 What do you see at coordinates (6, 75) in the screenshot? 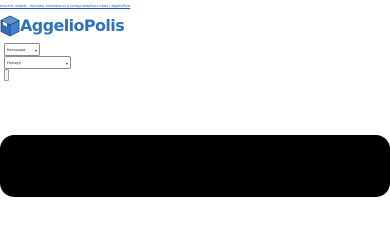
I see `search-button` at bounding box center [6, 75].